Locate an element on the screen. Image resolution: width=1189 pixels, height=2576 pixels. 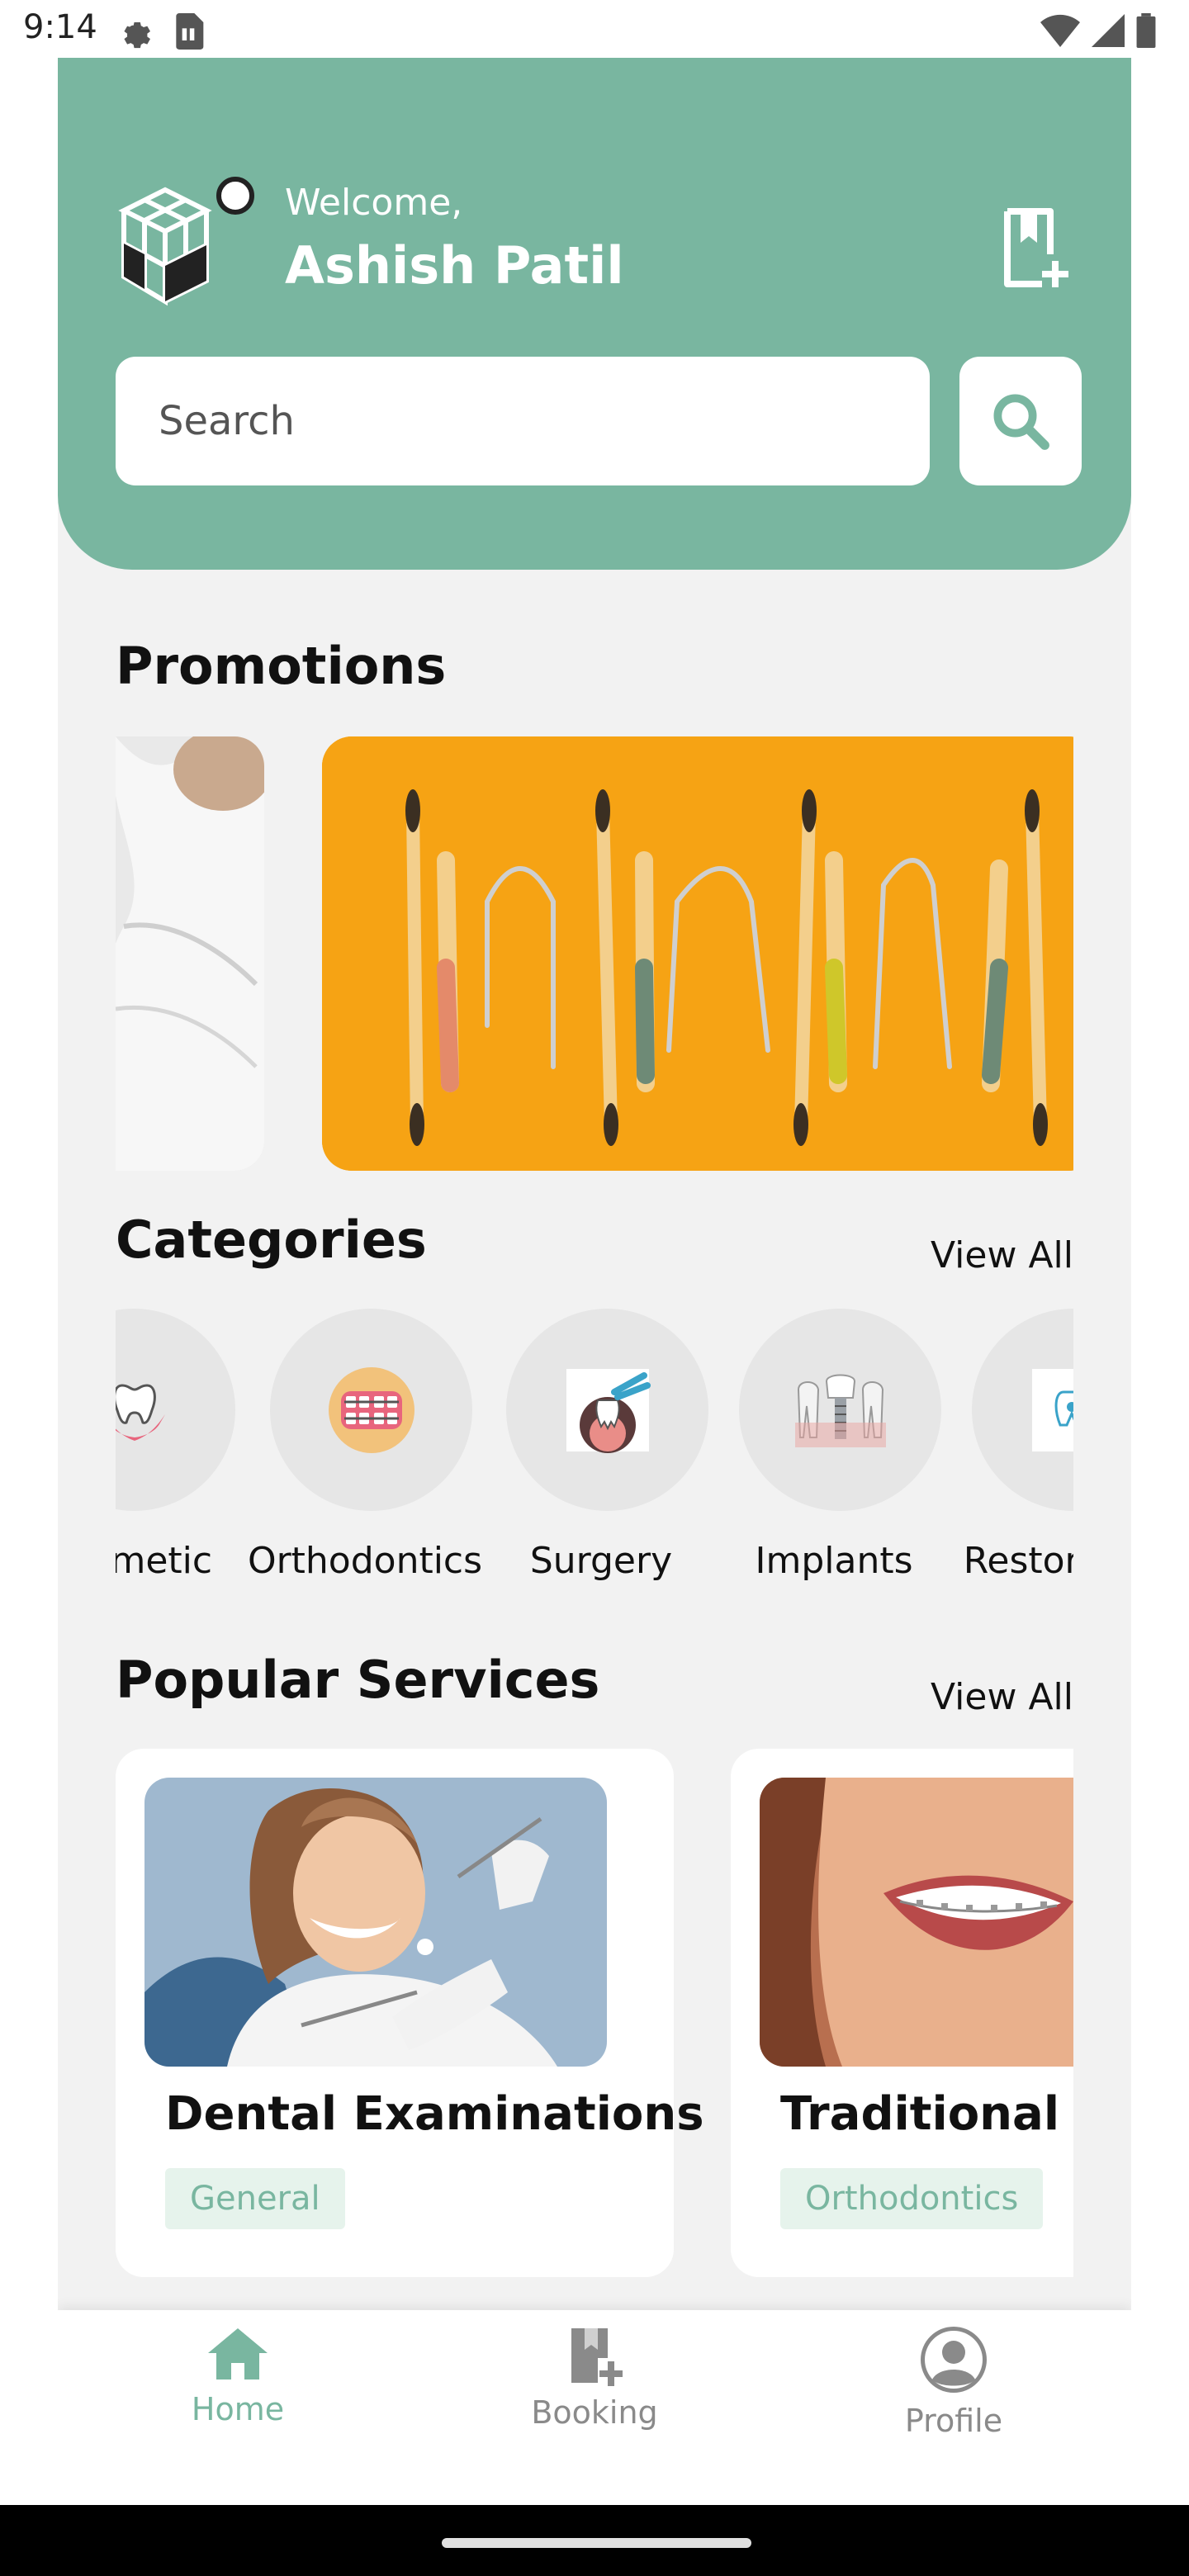
bottom-navigation: Home Booking Profile is located at coordinates (594, 2377).